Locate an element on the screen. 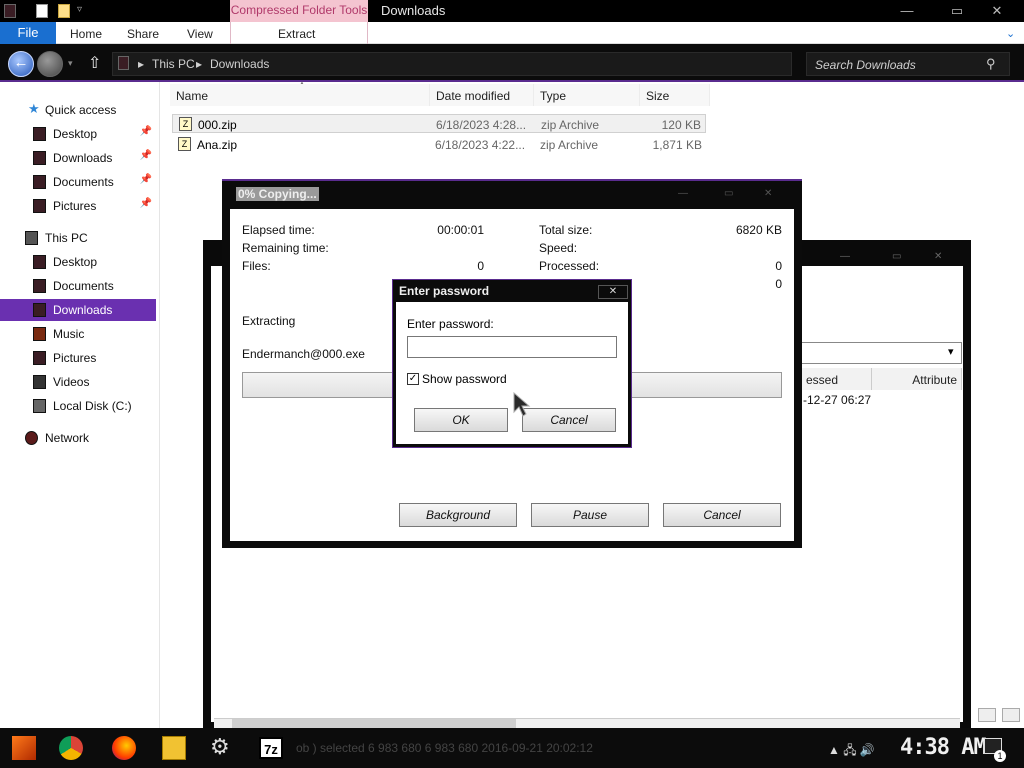  file-type: zip Archive is located at coordinates (569, 145).